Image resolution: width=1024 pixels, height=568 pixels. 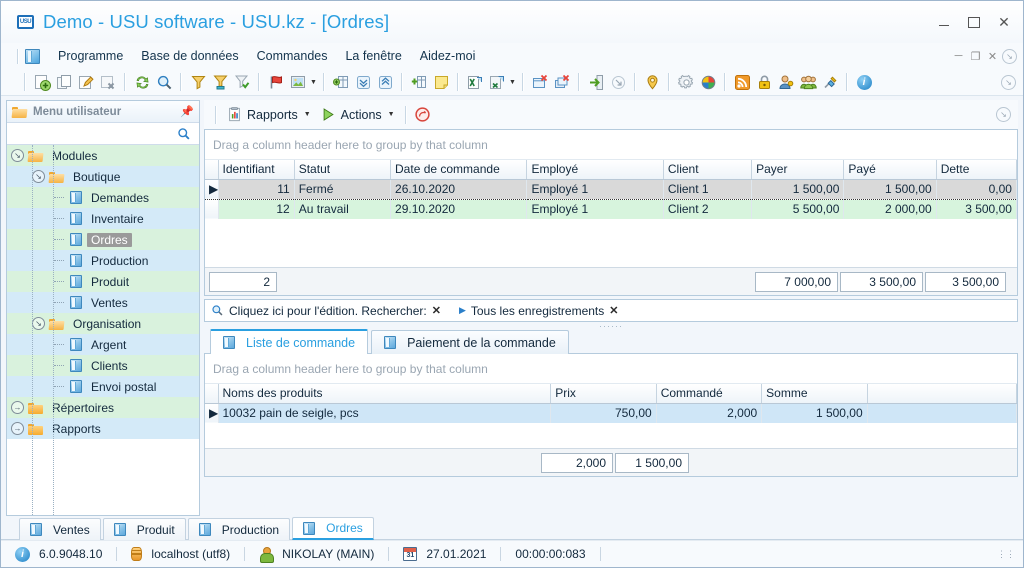 I want to click on sidebar-search-row, so click(x=103, y=134).